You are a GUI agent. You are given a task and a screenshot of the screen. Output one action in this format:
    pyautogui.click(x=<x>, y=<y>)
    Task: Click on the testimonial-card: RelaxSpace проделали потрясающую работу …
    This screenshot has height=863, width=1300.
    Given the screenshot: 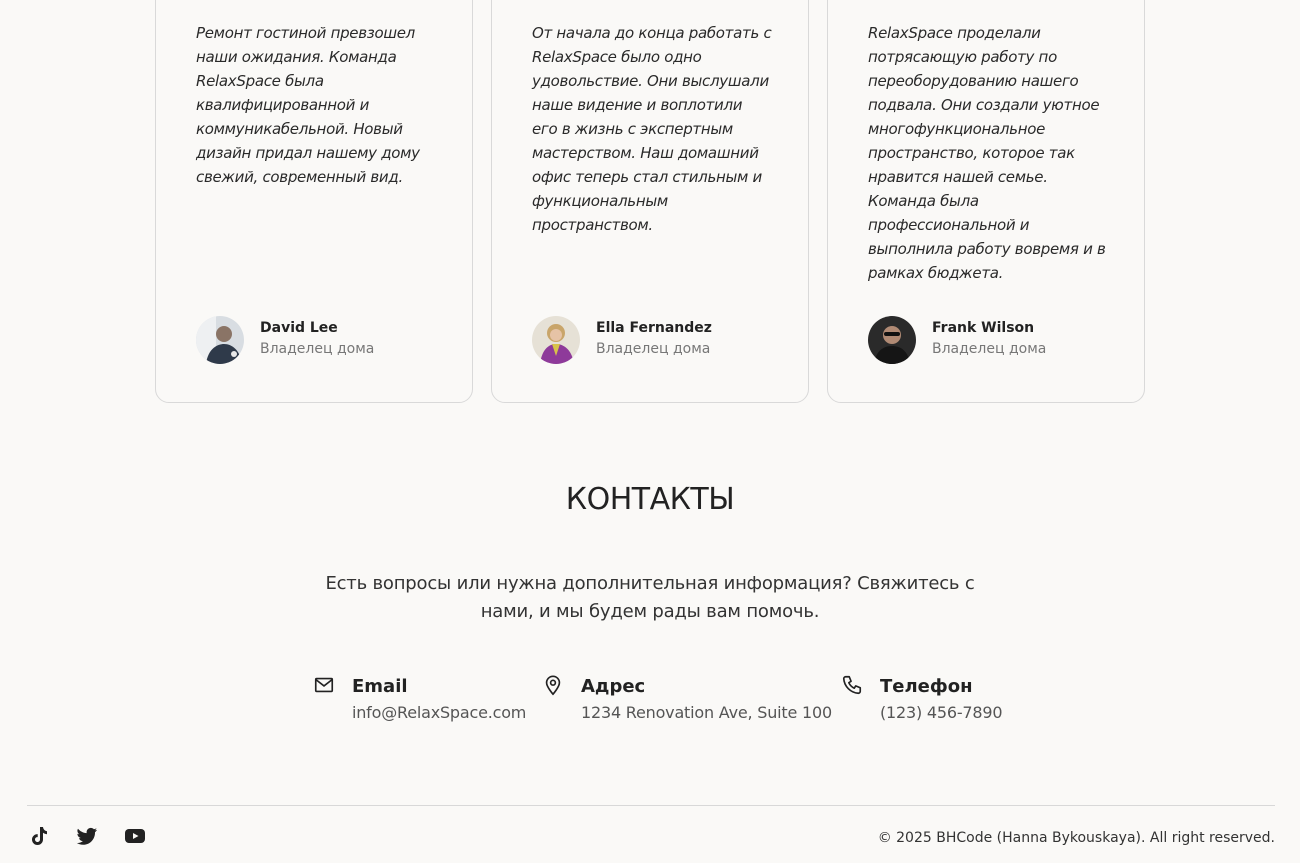 What is the action you would take?
    pyautogui.click(x=986, y=201)
    